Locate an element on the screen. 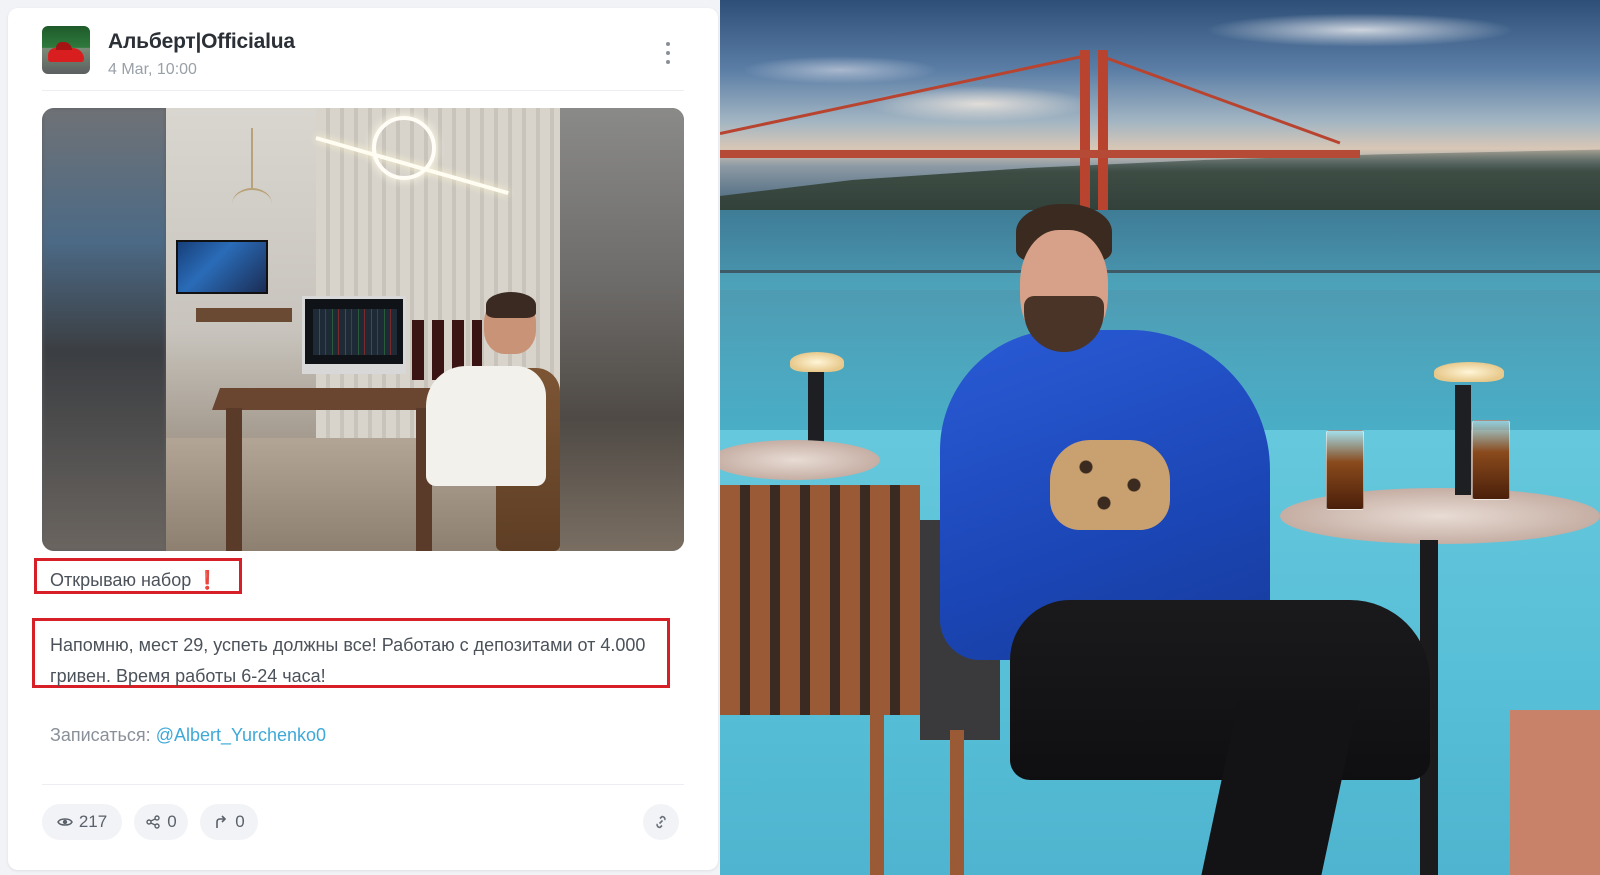  post-heading-text: Открываю набор is located at coordinates (121, 580).